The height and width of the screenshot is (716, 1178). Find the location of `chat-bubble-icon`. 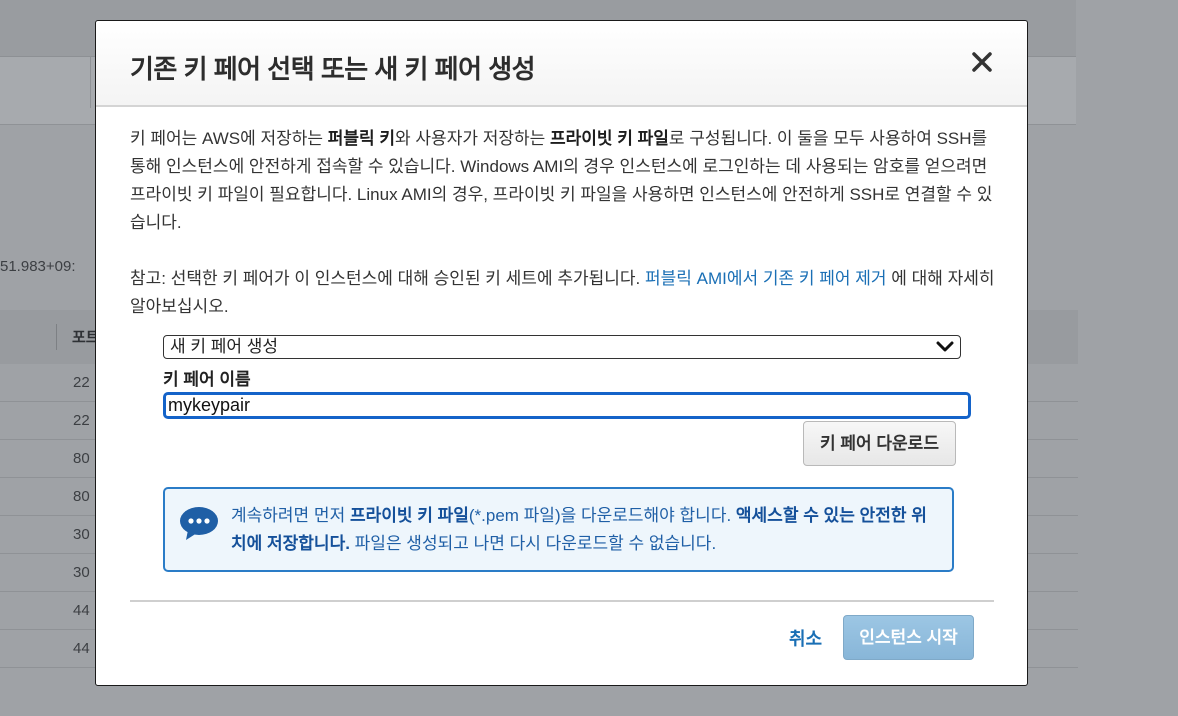

chat-bubble-icon is located at coordinates (199, 523).